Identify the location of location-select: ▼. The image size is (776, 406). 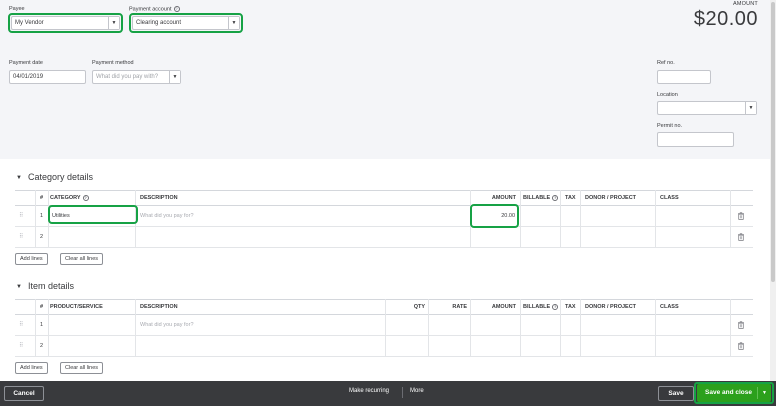
(707, 108).